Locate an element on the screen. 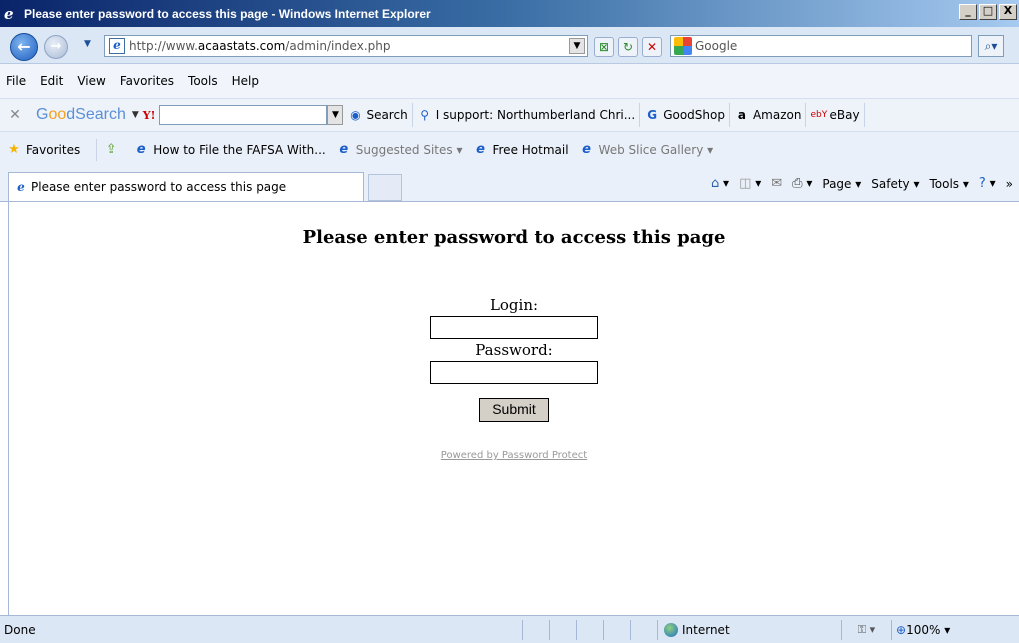 Image resolution: width=1019 pixels, height=643 pixels. home-icon: ⌂ is located at coordinates (715, 183).